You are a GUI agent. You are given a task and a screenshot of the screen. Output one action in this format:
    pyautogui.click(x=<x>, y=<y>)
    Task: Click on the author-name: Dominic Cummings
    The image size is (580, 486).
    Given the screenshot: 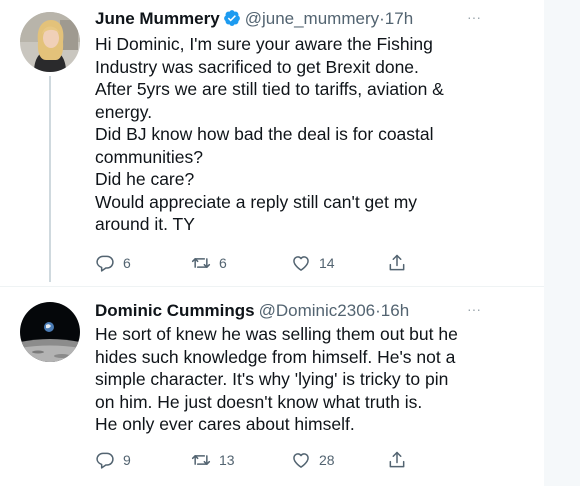 What is the action you would take?
    pyautogui.click(x=175, y=310)
    